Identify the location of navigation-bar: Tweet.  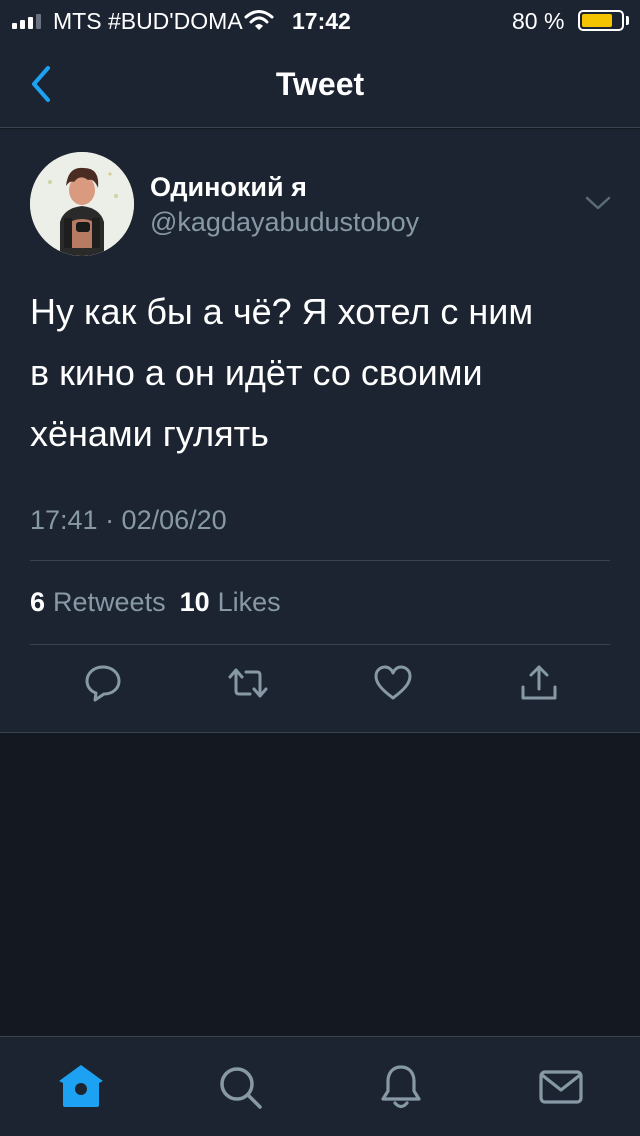
(320, 84).